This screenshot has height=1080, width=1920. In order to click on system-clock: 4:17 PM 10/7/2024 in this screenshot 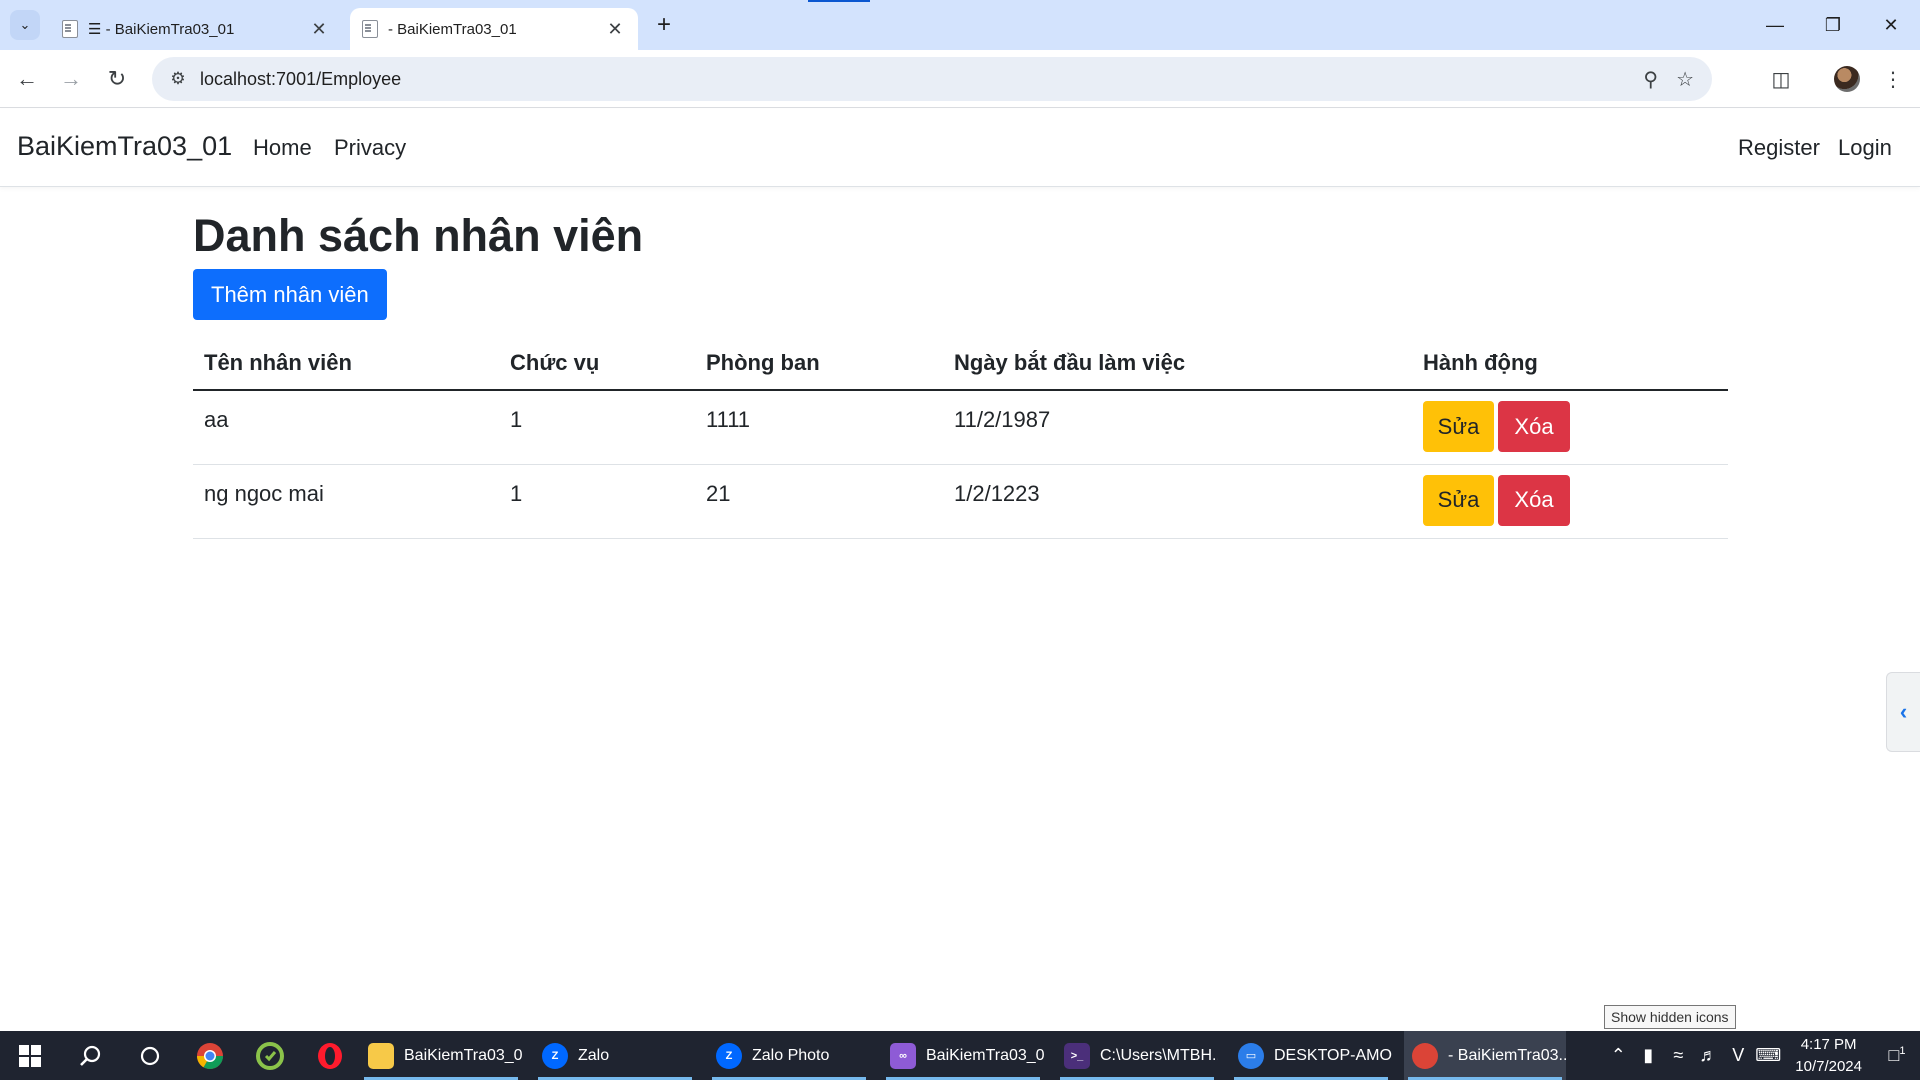, I will do `click(1828, 1056)`.